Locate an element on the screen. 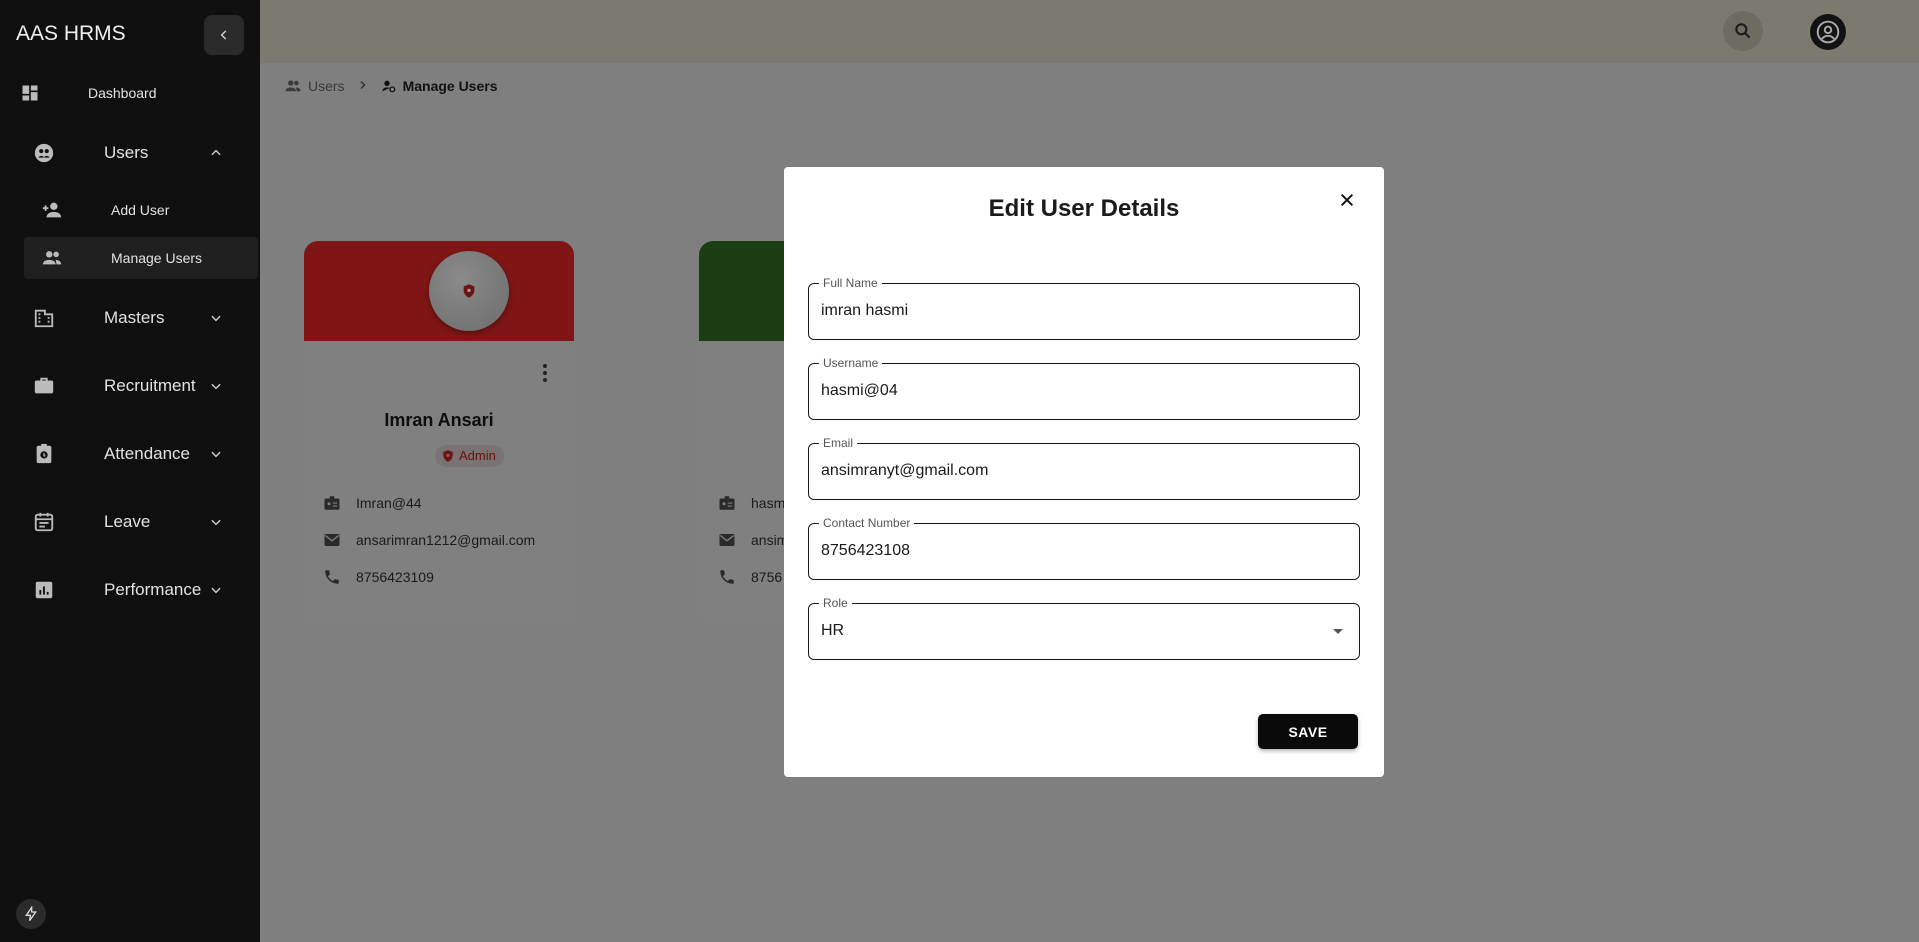  search-icon is located at coordinates (1743, 31).